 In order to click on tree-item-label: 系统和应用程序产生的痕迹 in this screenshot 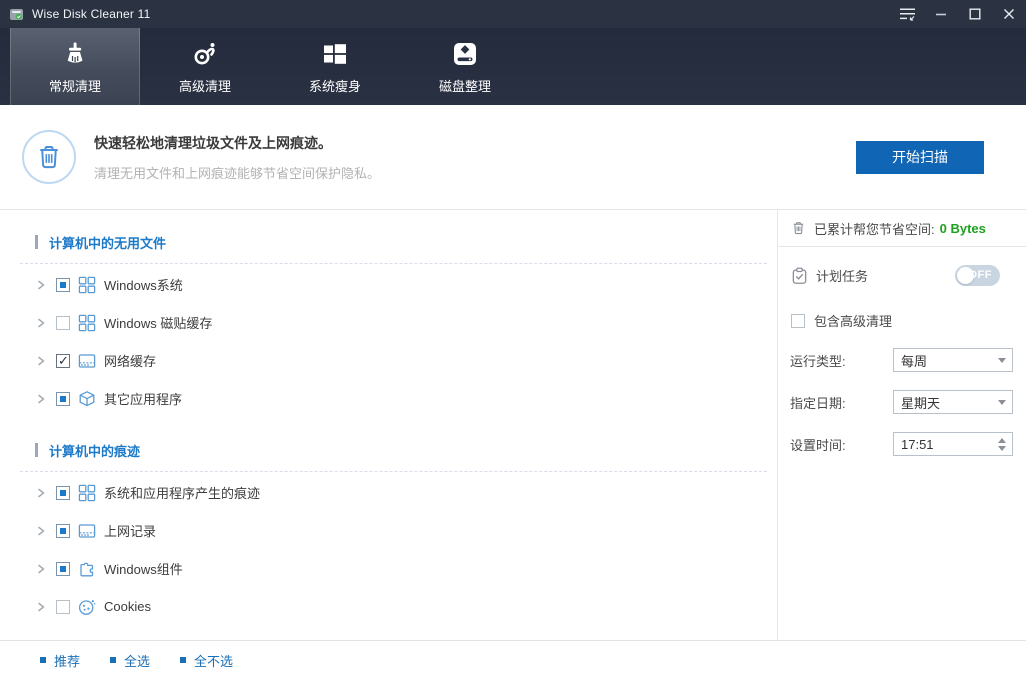, I will do `click(182, 493)`.